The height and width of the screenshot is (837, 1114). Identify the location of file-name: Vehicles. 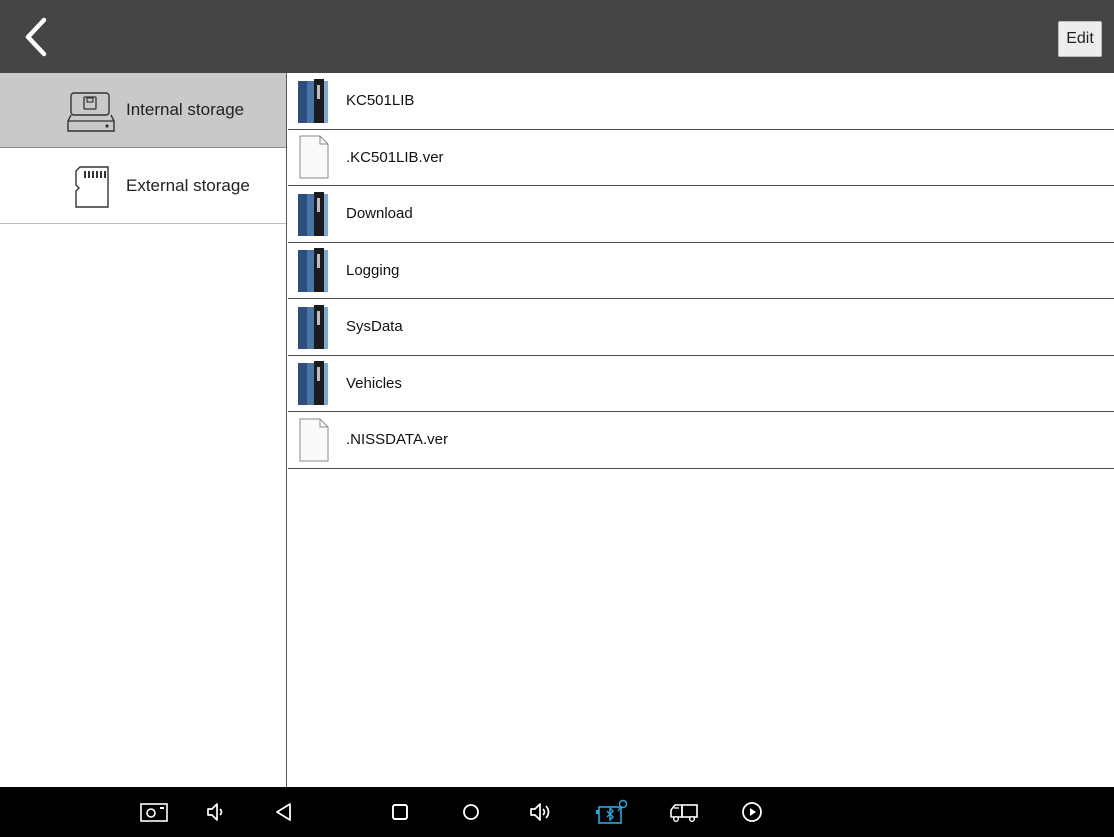
(374, 383).